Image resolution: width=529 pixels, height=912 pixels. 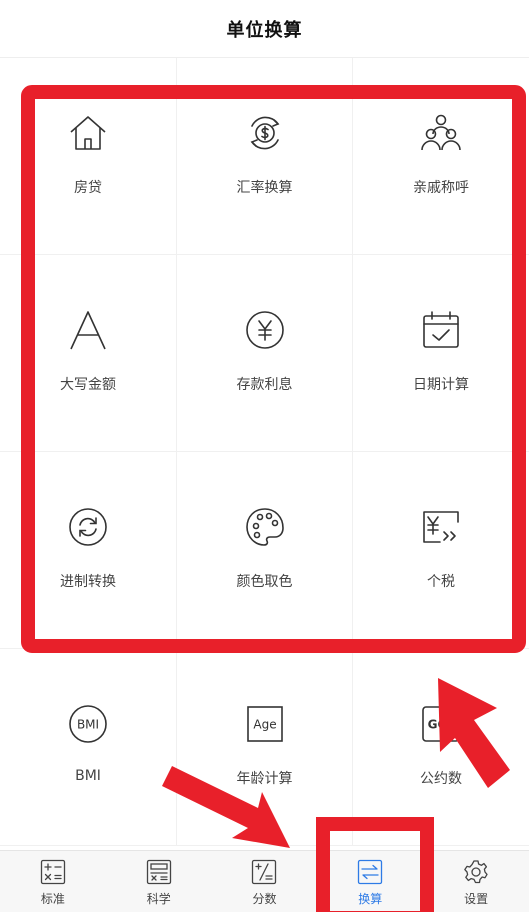 I want to click on age-icon-text: Age, so click(x=264, y=725).